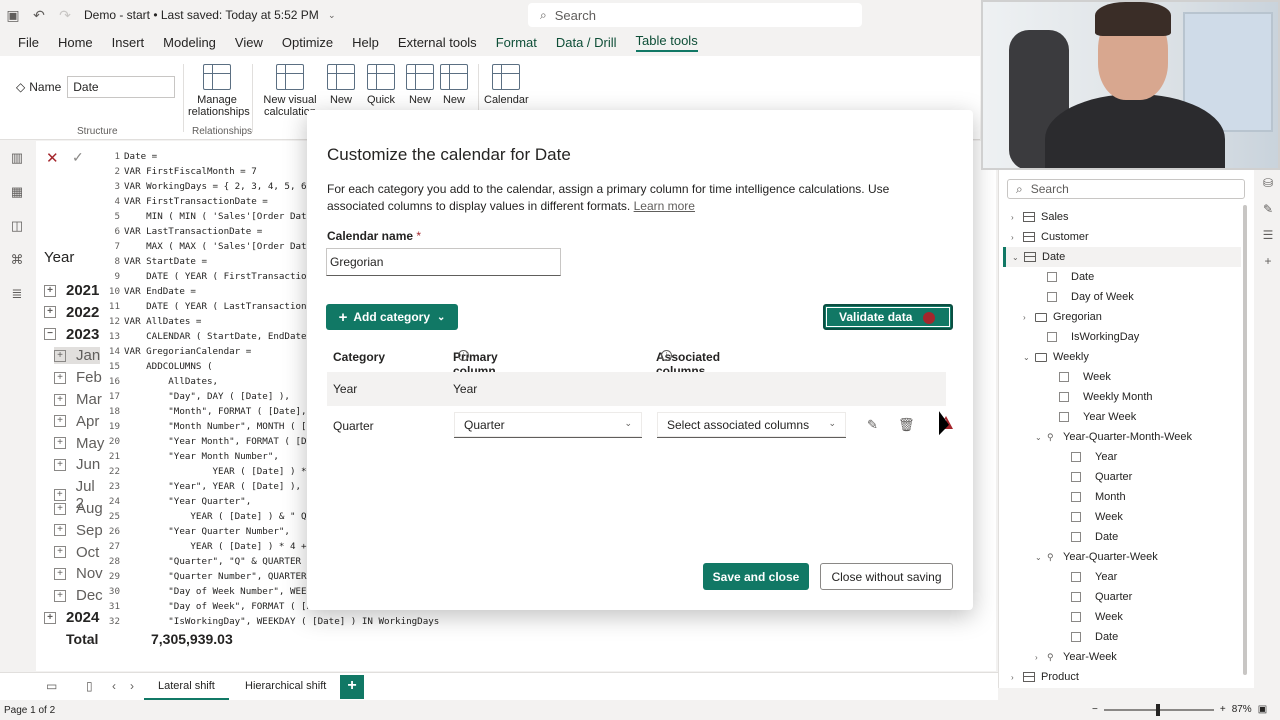 This screenshot has height=720, width=1280. Describe the element at coordinates (443, 262) in the screenshot. I see `calendar-name-input: Gregorian` at that location.